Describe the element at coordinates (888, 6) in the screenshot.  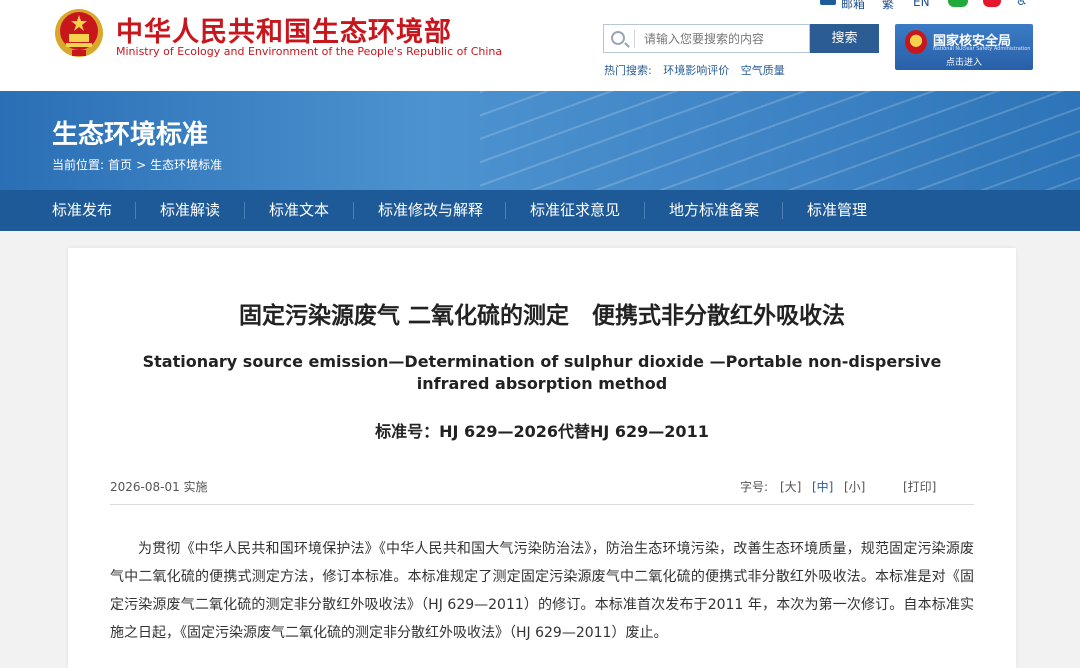
I see `traditional-chinese-link: 繁` at that location.